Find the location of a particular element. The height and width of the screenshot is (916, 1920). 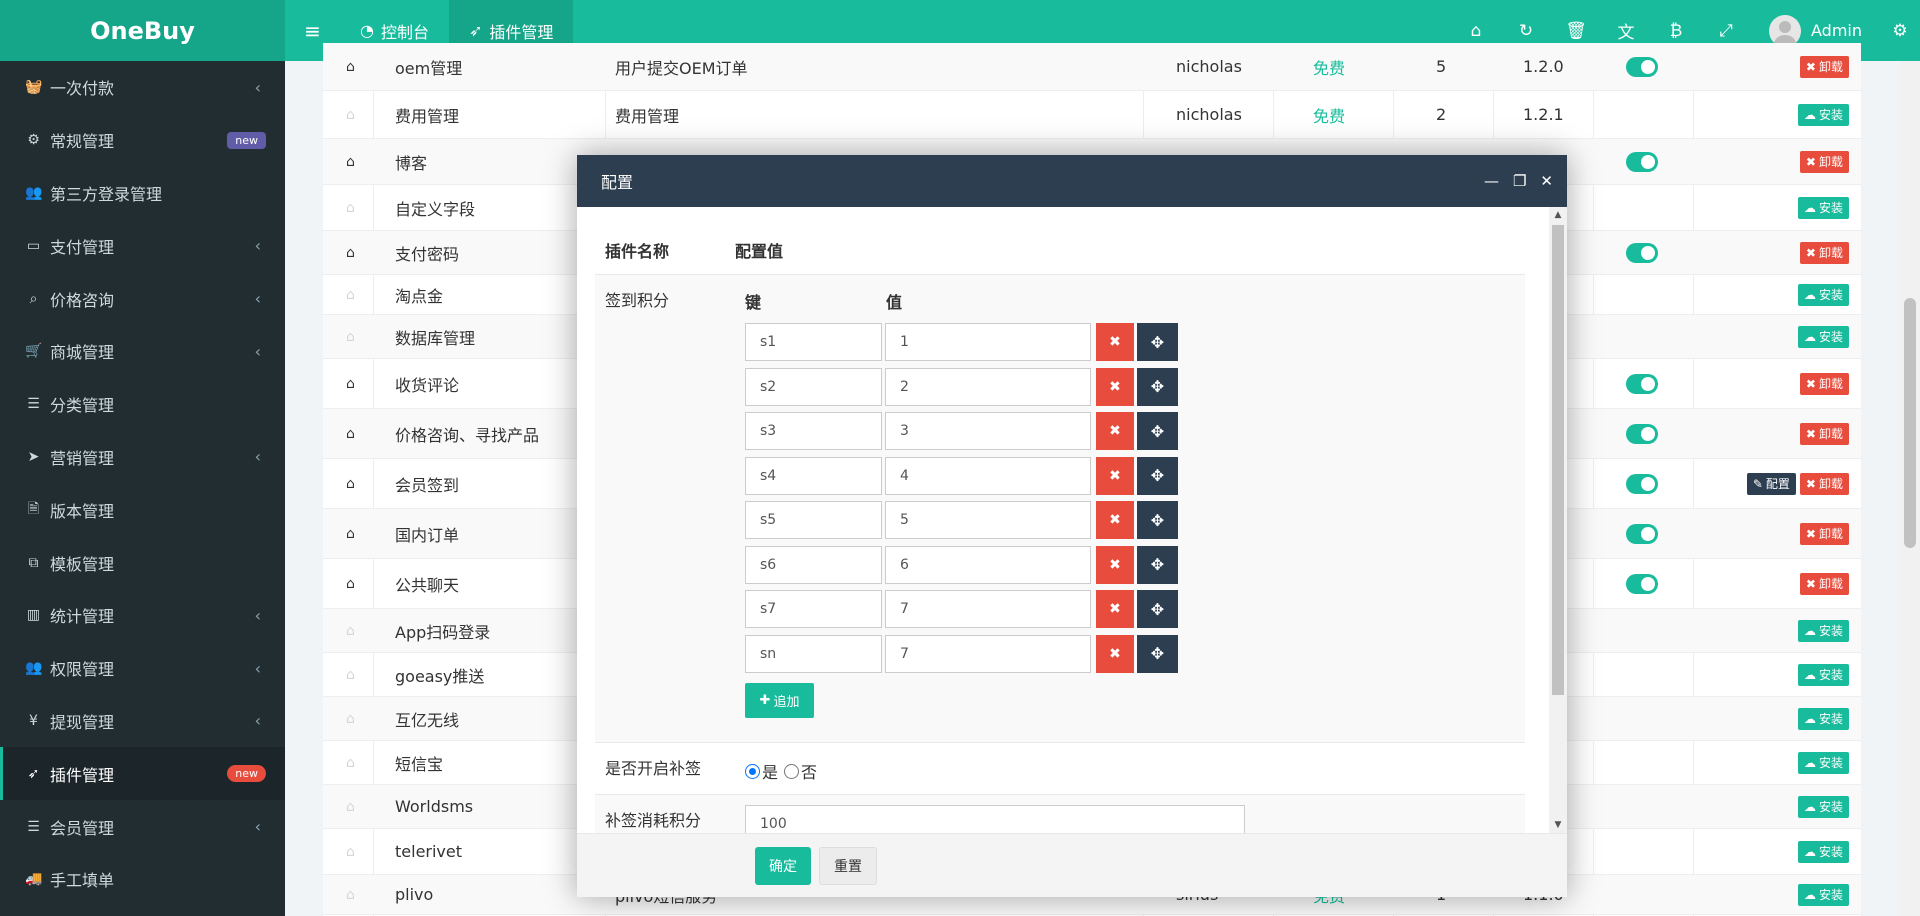

key-input: s6 is located at coordinates (813, 564).